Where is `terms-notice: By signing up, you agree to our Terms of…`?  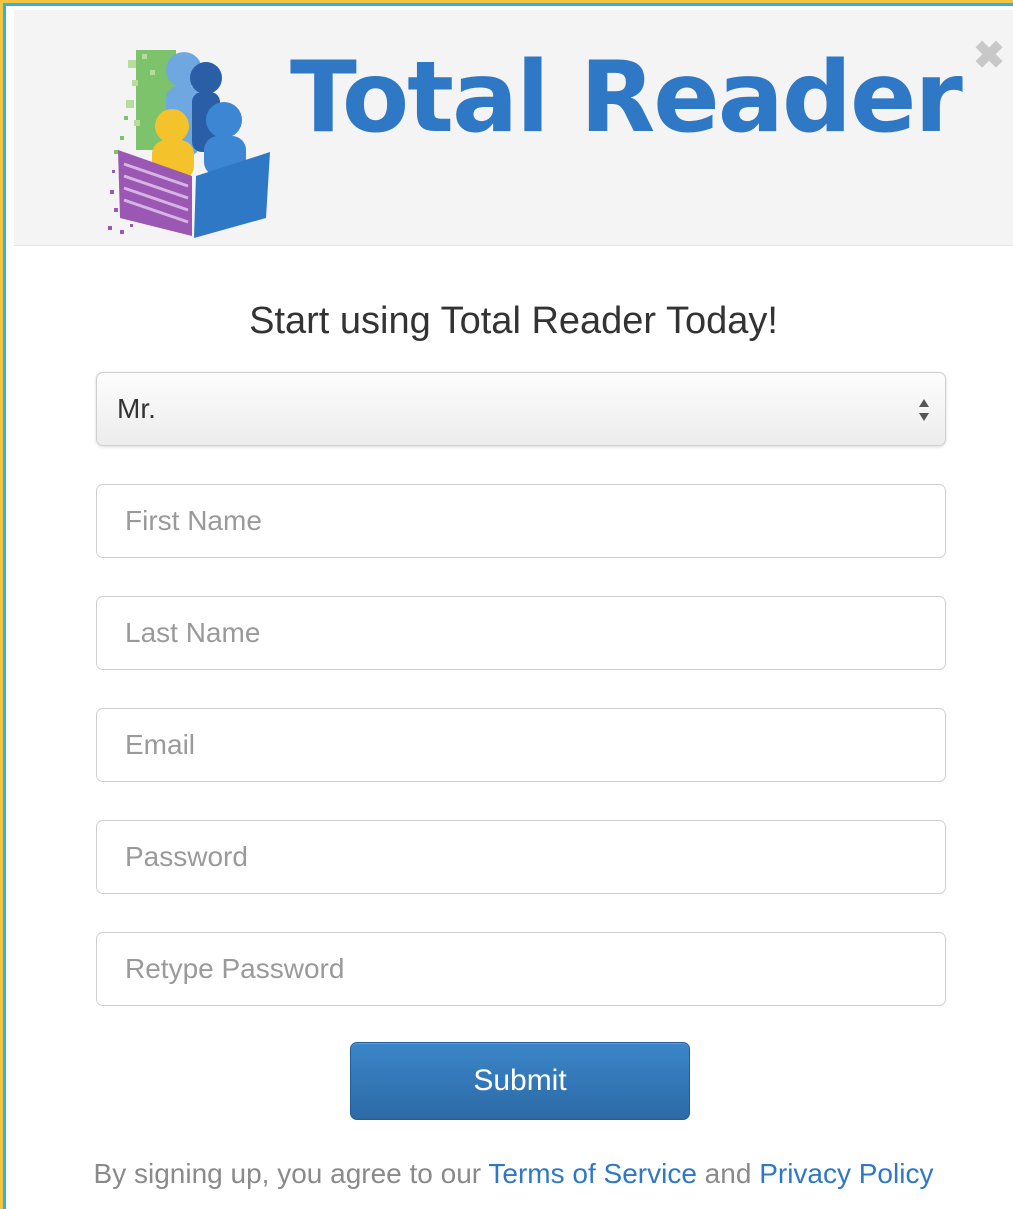 terms-notice: By signing up, you agree to our Terms of… is located at coordinates (513, 1174).